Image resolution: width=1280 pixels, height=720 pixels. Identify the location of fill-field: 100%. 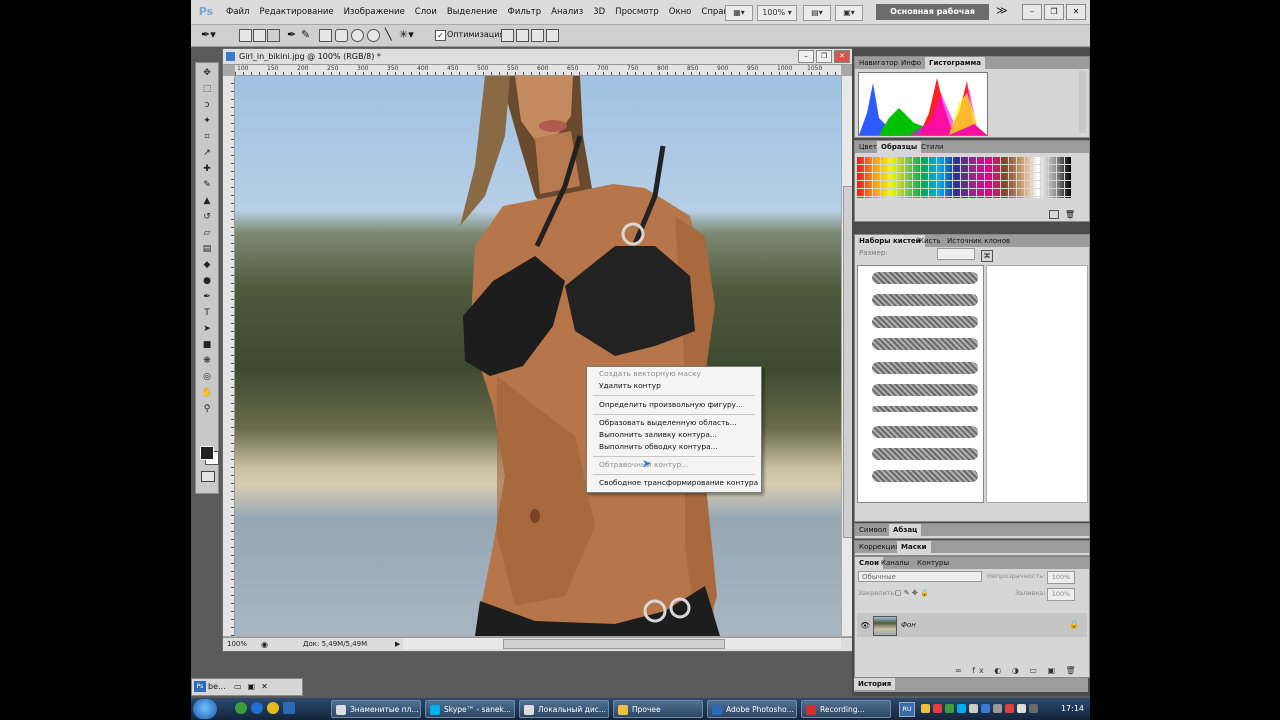
(1061, 594).